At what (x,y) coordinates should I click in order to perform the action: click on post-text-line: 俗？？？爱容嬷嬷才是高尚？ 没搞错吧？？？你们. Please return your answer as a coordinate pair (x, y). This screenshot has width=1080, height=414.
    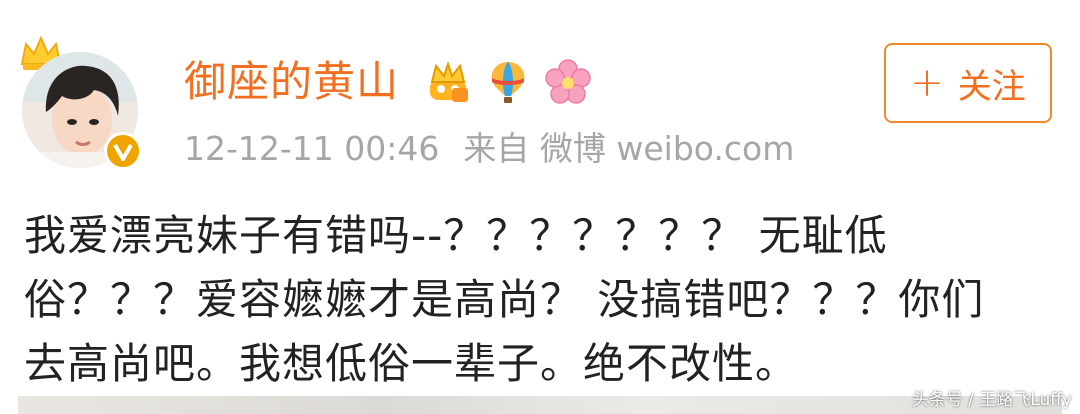
    Looking at the image, I should click on (504, 299).